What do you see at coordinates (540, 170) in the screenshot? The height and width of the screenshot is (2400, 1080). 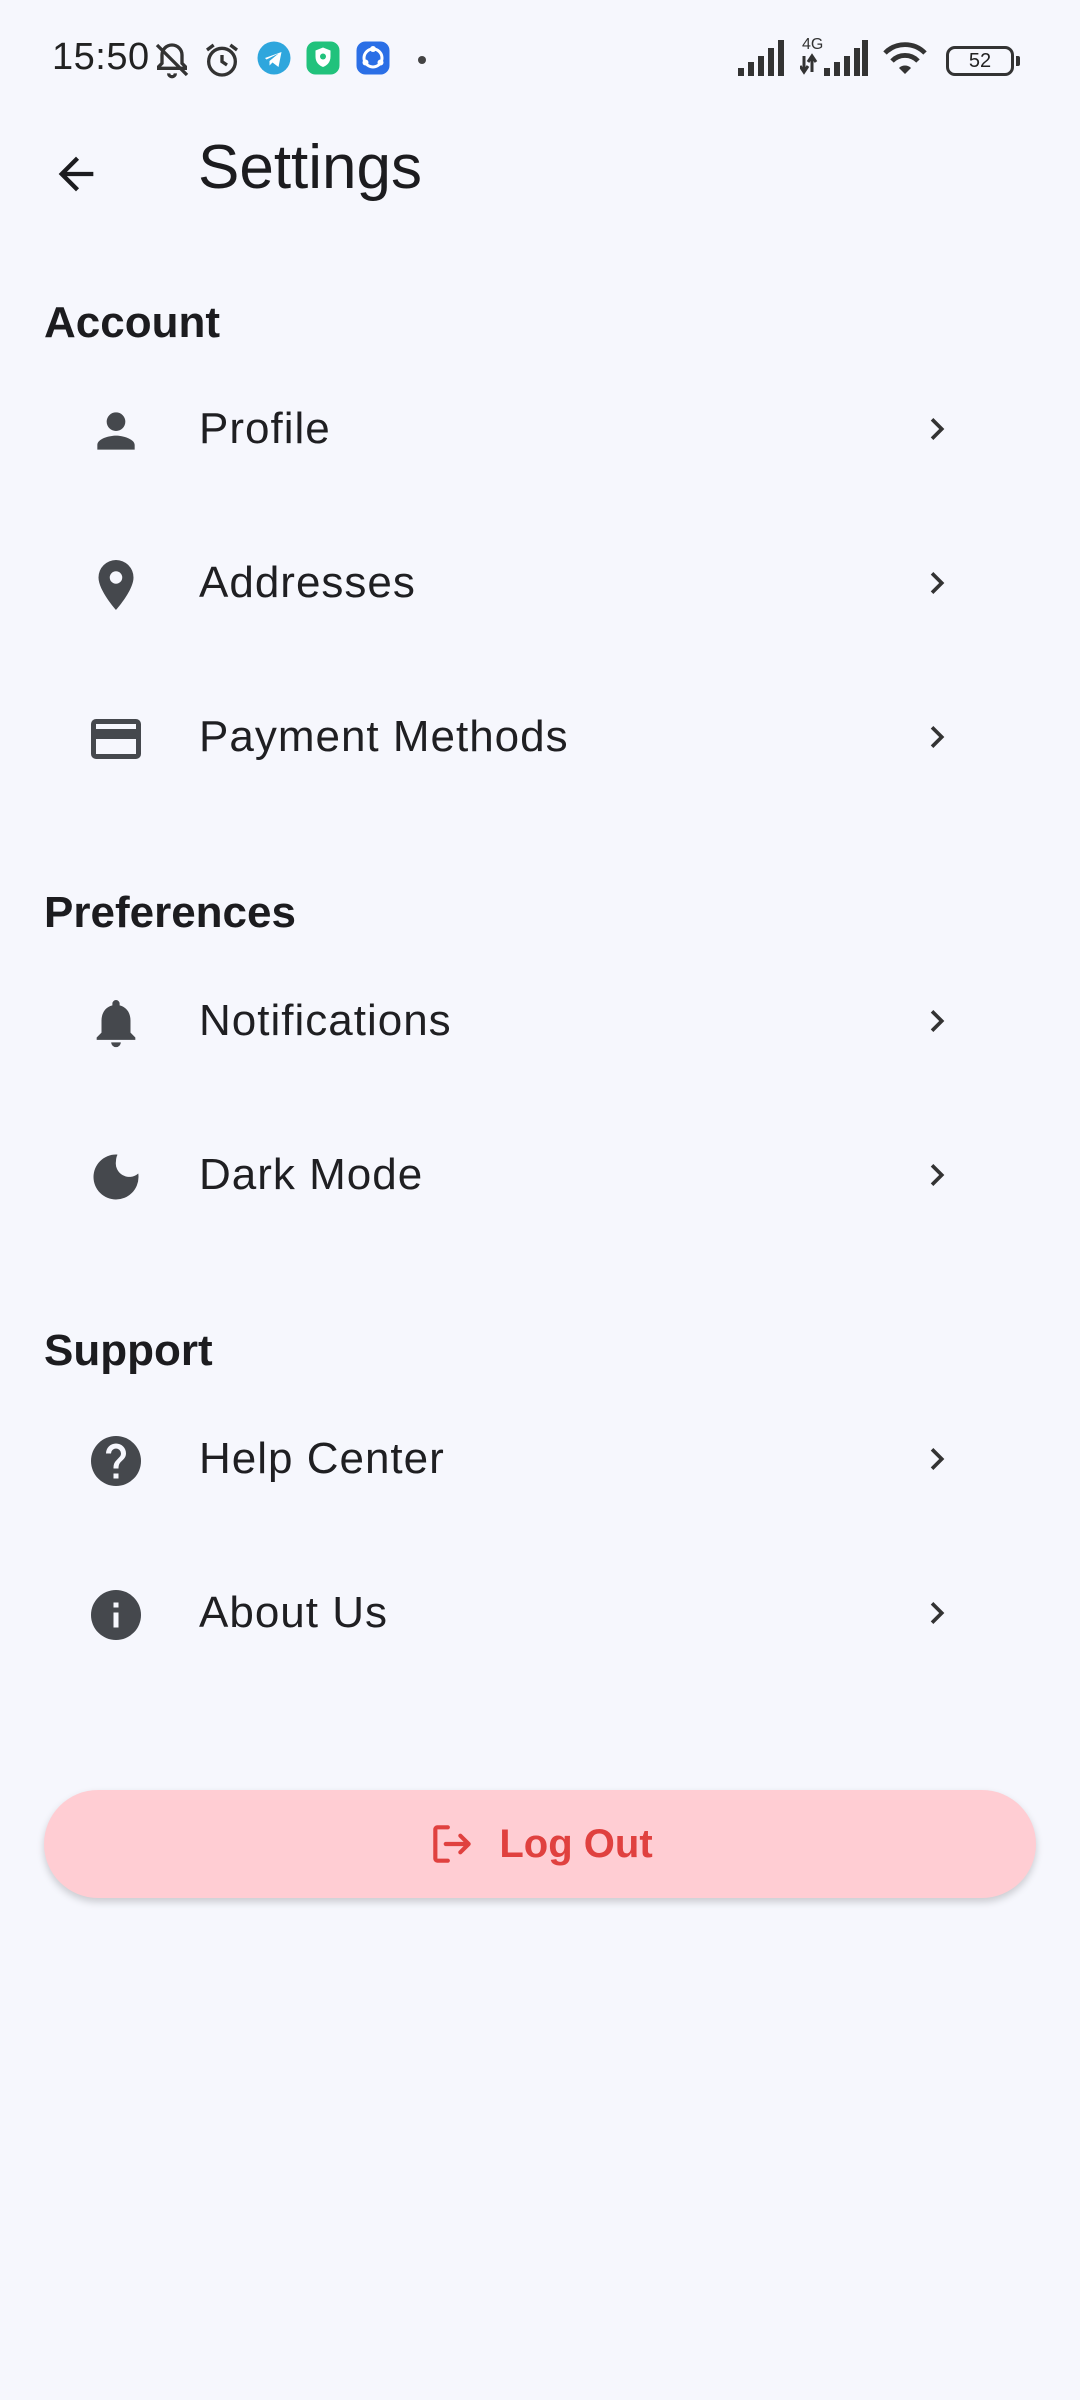 I see `app-bar: Settings` at bounding box center [540, 170].